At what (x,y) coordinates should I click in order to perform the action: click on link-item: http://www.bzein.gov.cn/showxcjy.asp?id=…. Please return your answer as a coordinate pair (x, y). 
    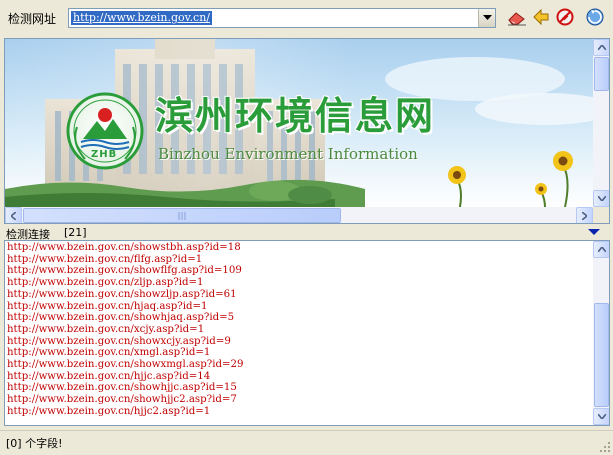
    Looking at the image, I should click on (119, 342).